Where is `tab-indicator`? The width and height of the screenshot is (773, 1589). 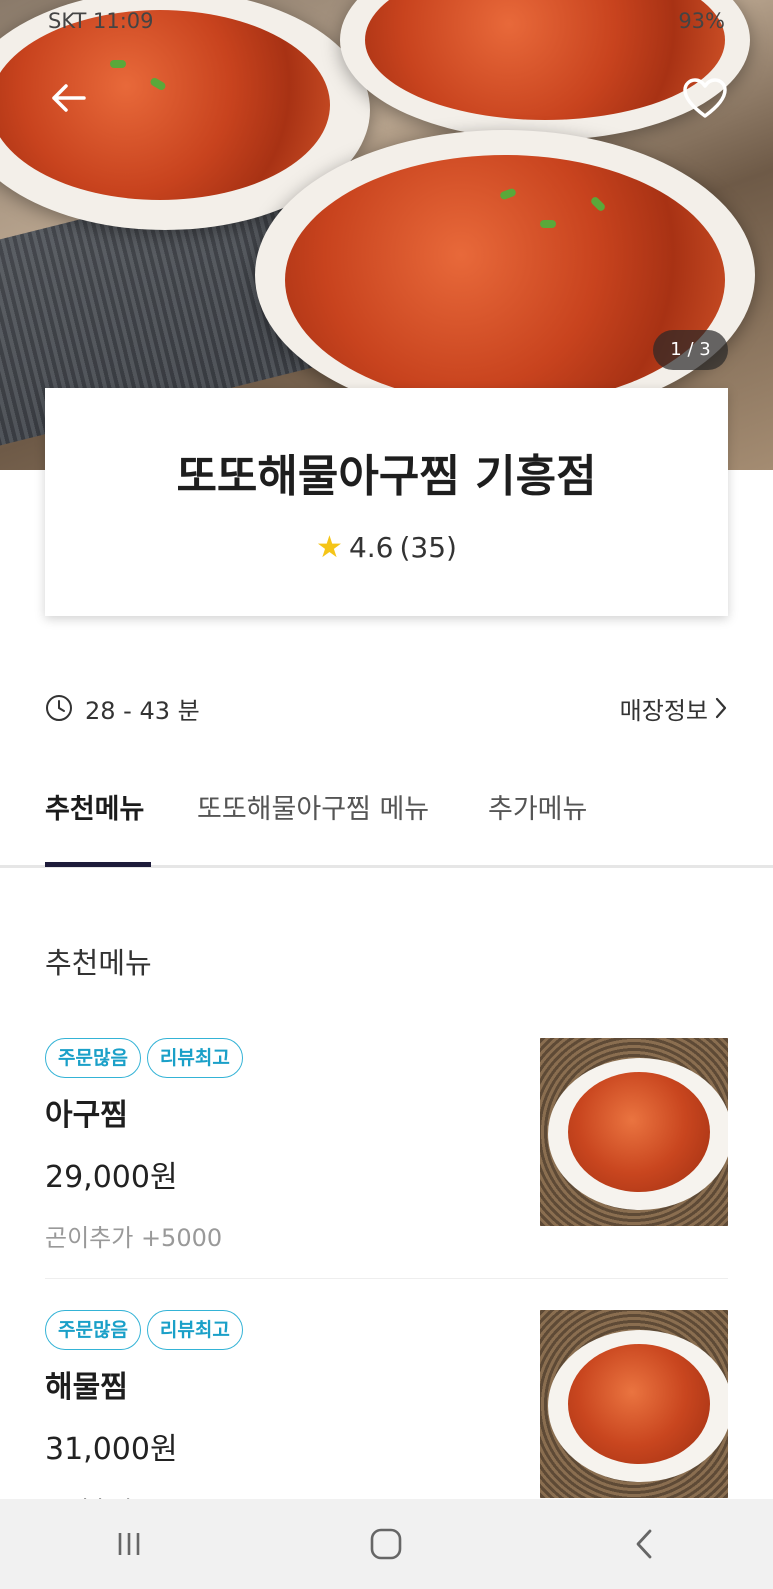 tab-indicator is located at coordinates (98, 864).